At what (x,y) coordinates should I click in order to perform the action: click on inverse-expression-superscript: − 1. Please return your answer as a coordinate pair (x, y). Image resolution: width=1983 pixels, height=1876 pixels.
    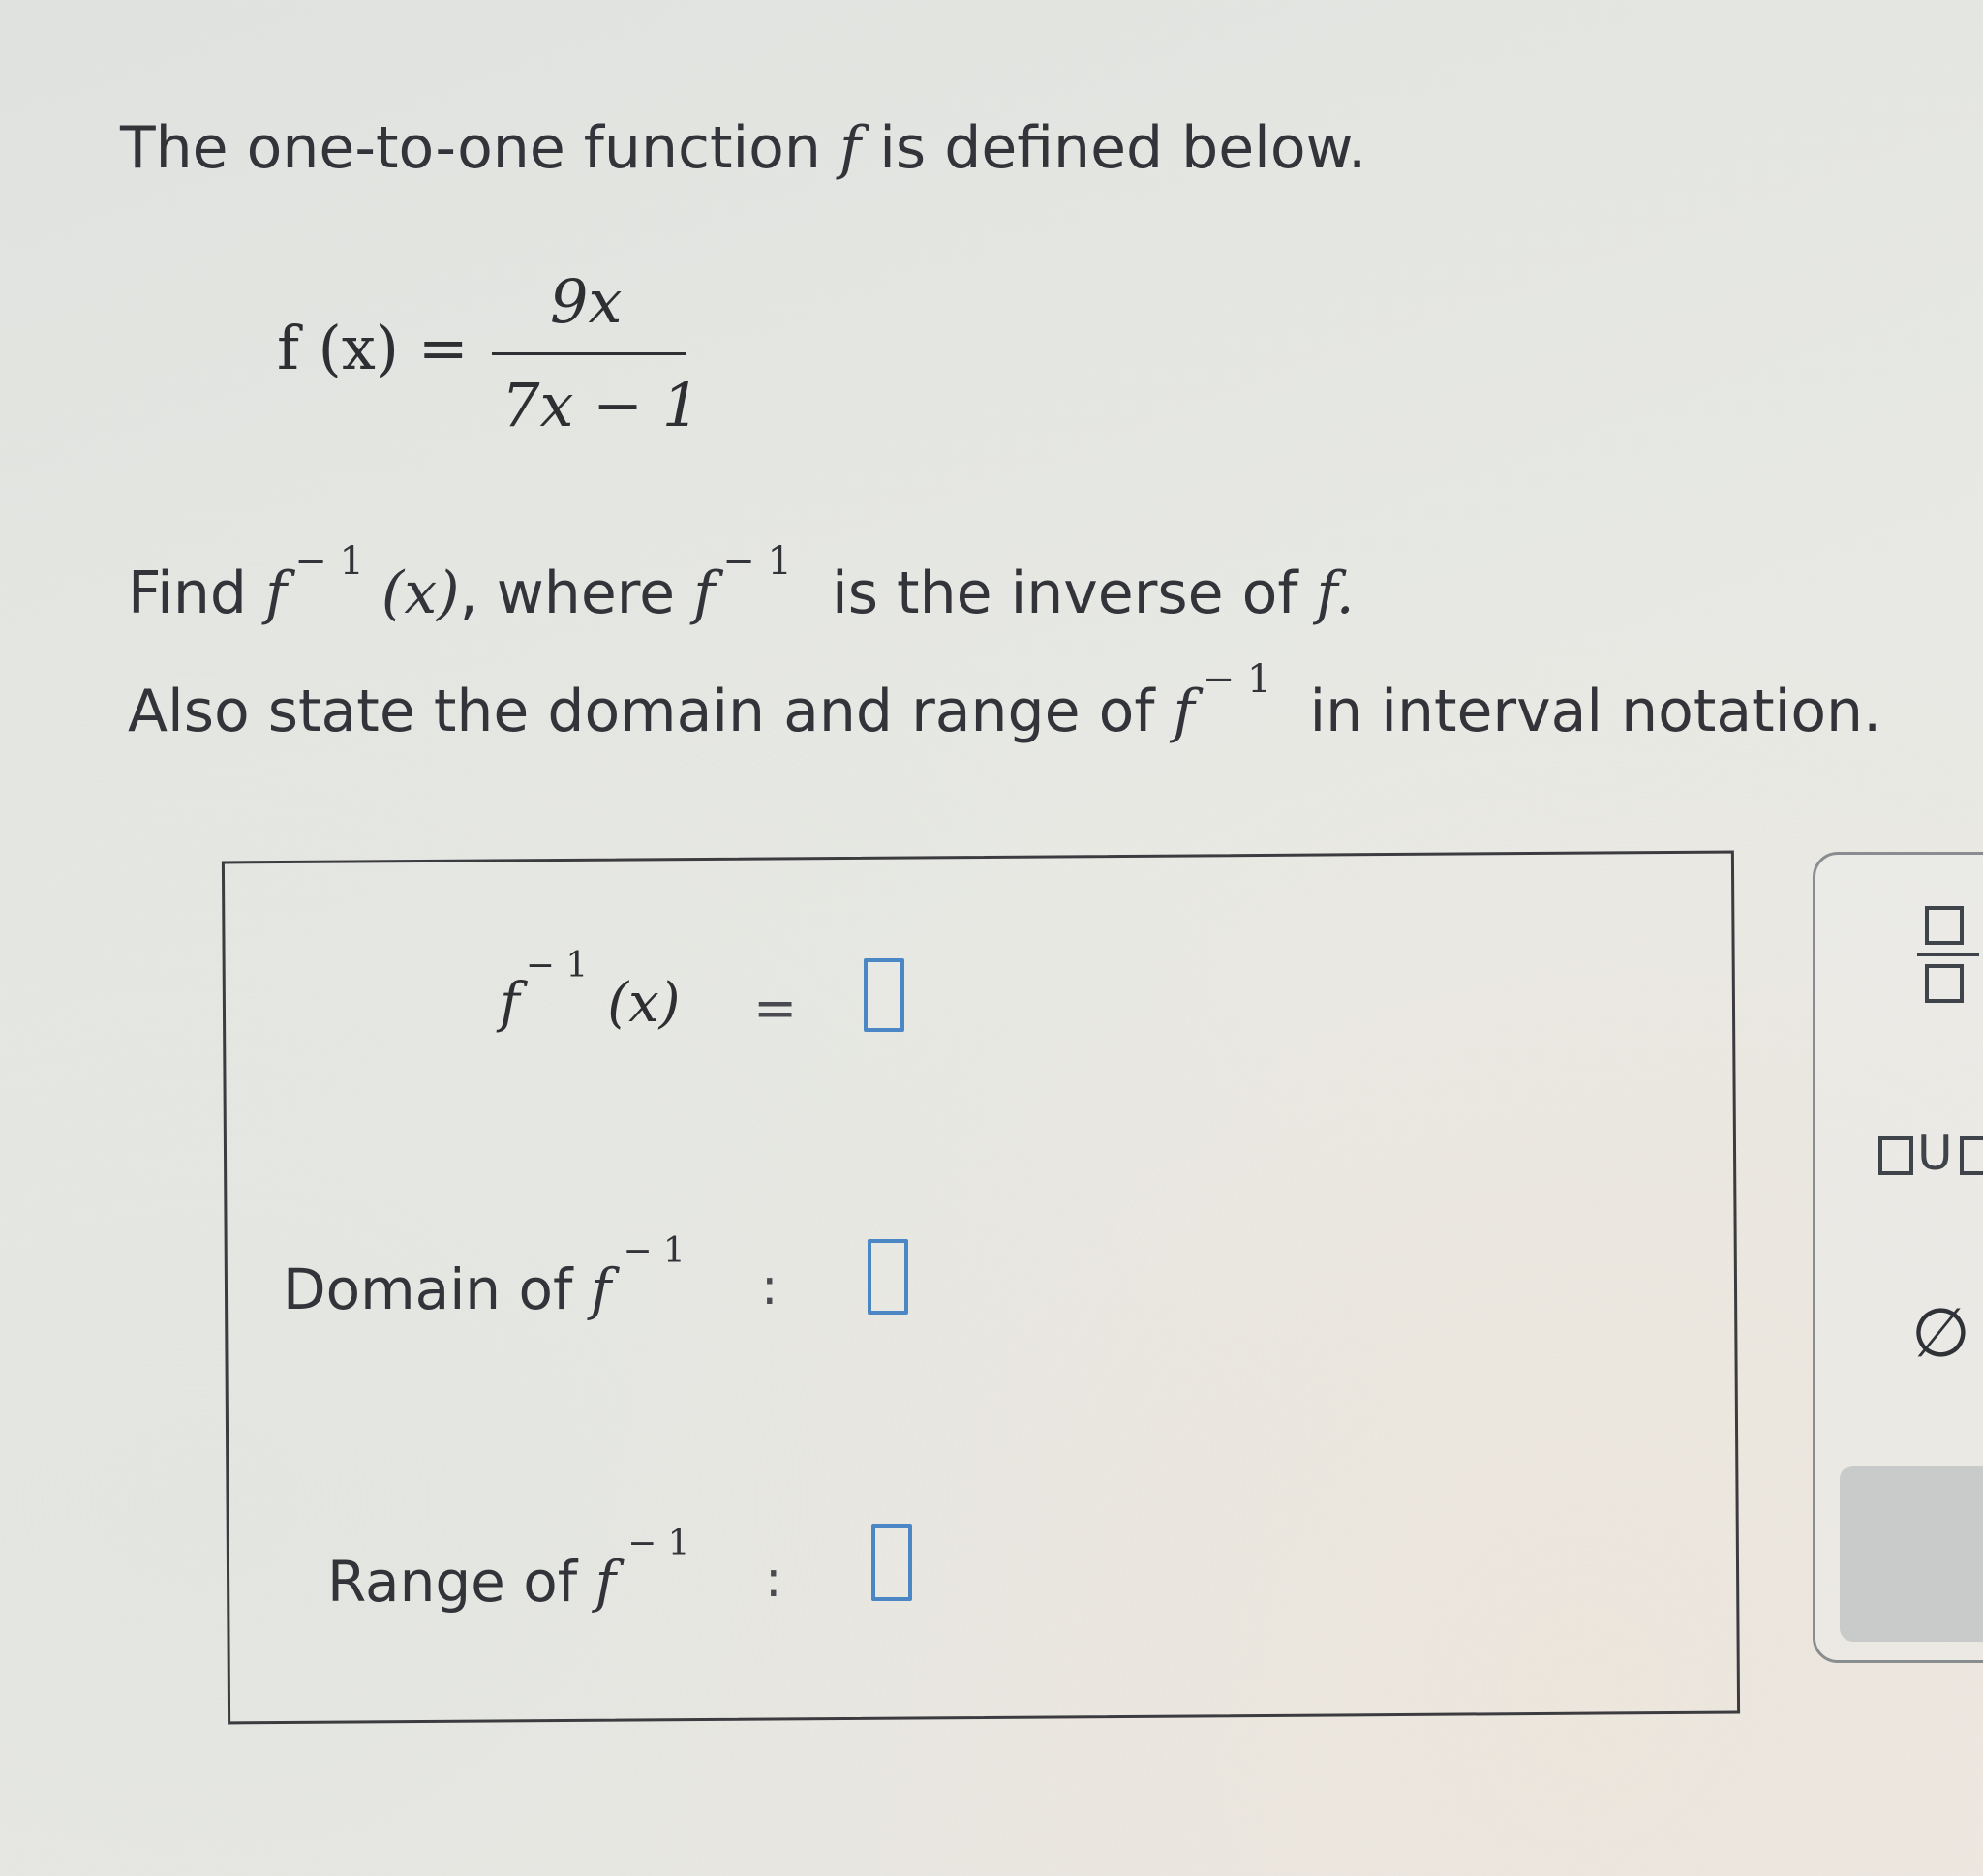
    Looking at the image, I should click on (557, 965).